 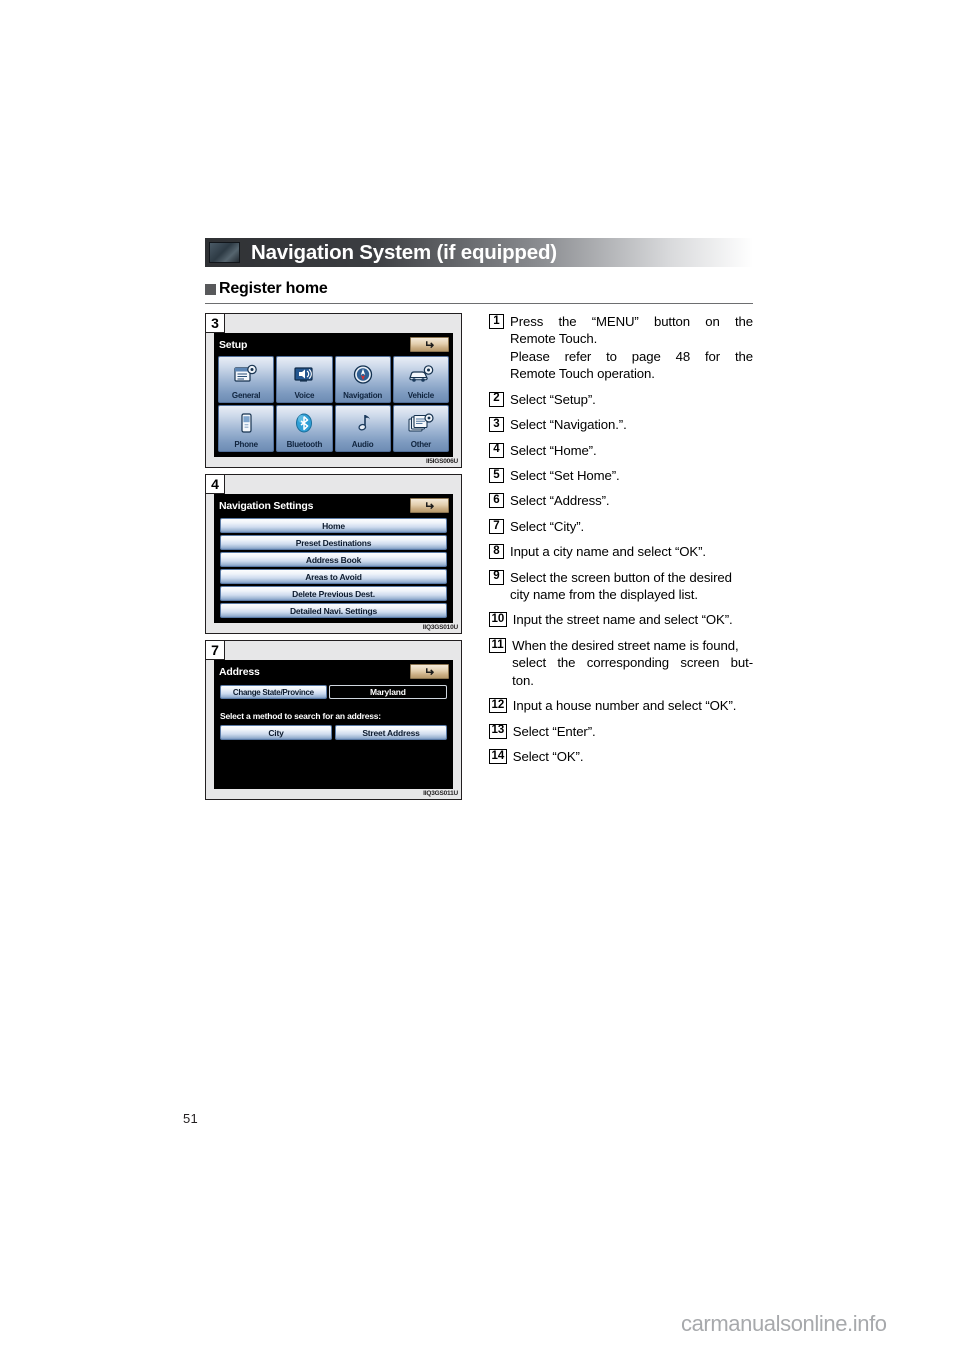 What do you see at coordinates (479, 289) in the screenshot?
I see `section-heading: Register home` at bounding box center [479, 289].